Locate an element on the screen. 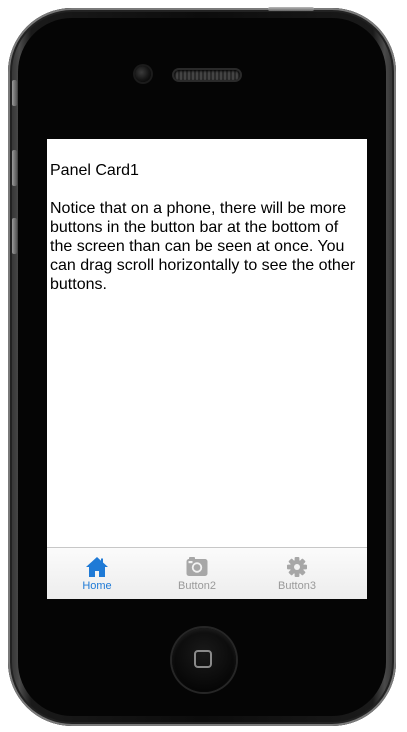 Image resolution: width=407 pixels, height=732 pixels. tab-button3-label: Button3 is located at coordinates (297, 585).